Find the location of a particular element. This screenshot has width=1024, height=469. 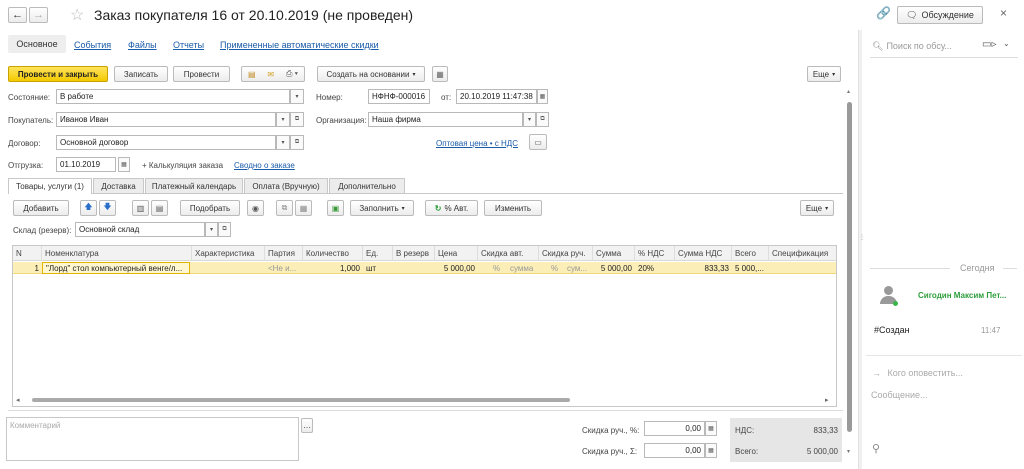

contract-open-icon: ⧉ is located at coordinates (297, 142).